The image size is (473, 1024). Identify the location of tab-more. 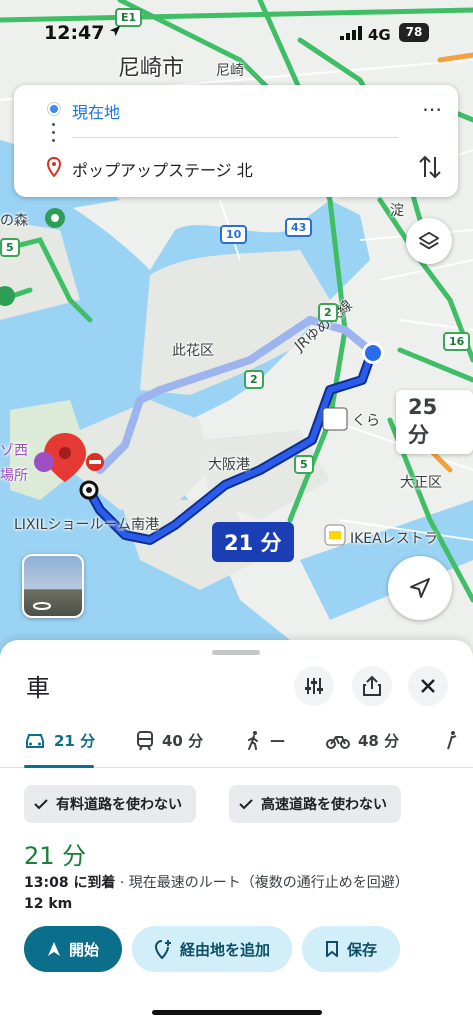
(452, 740).